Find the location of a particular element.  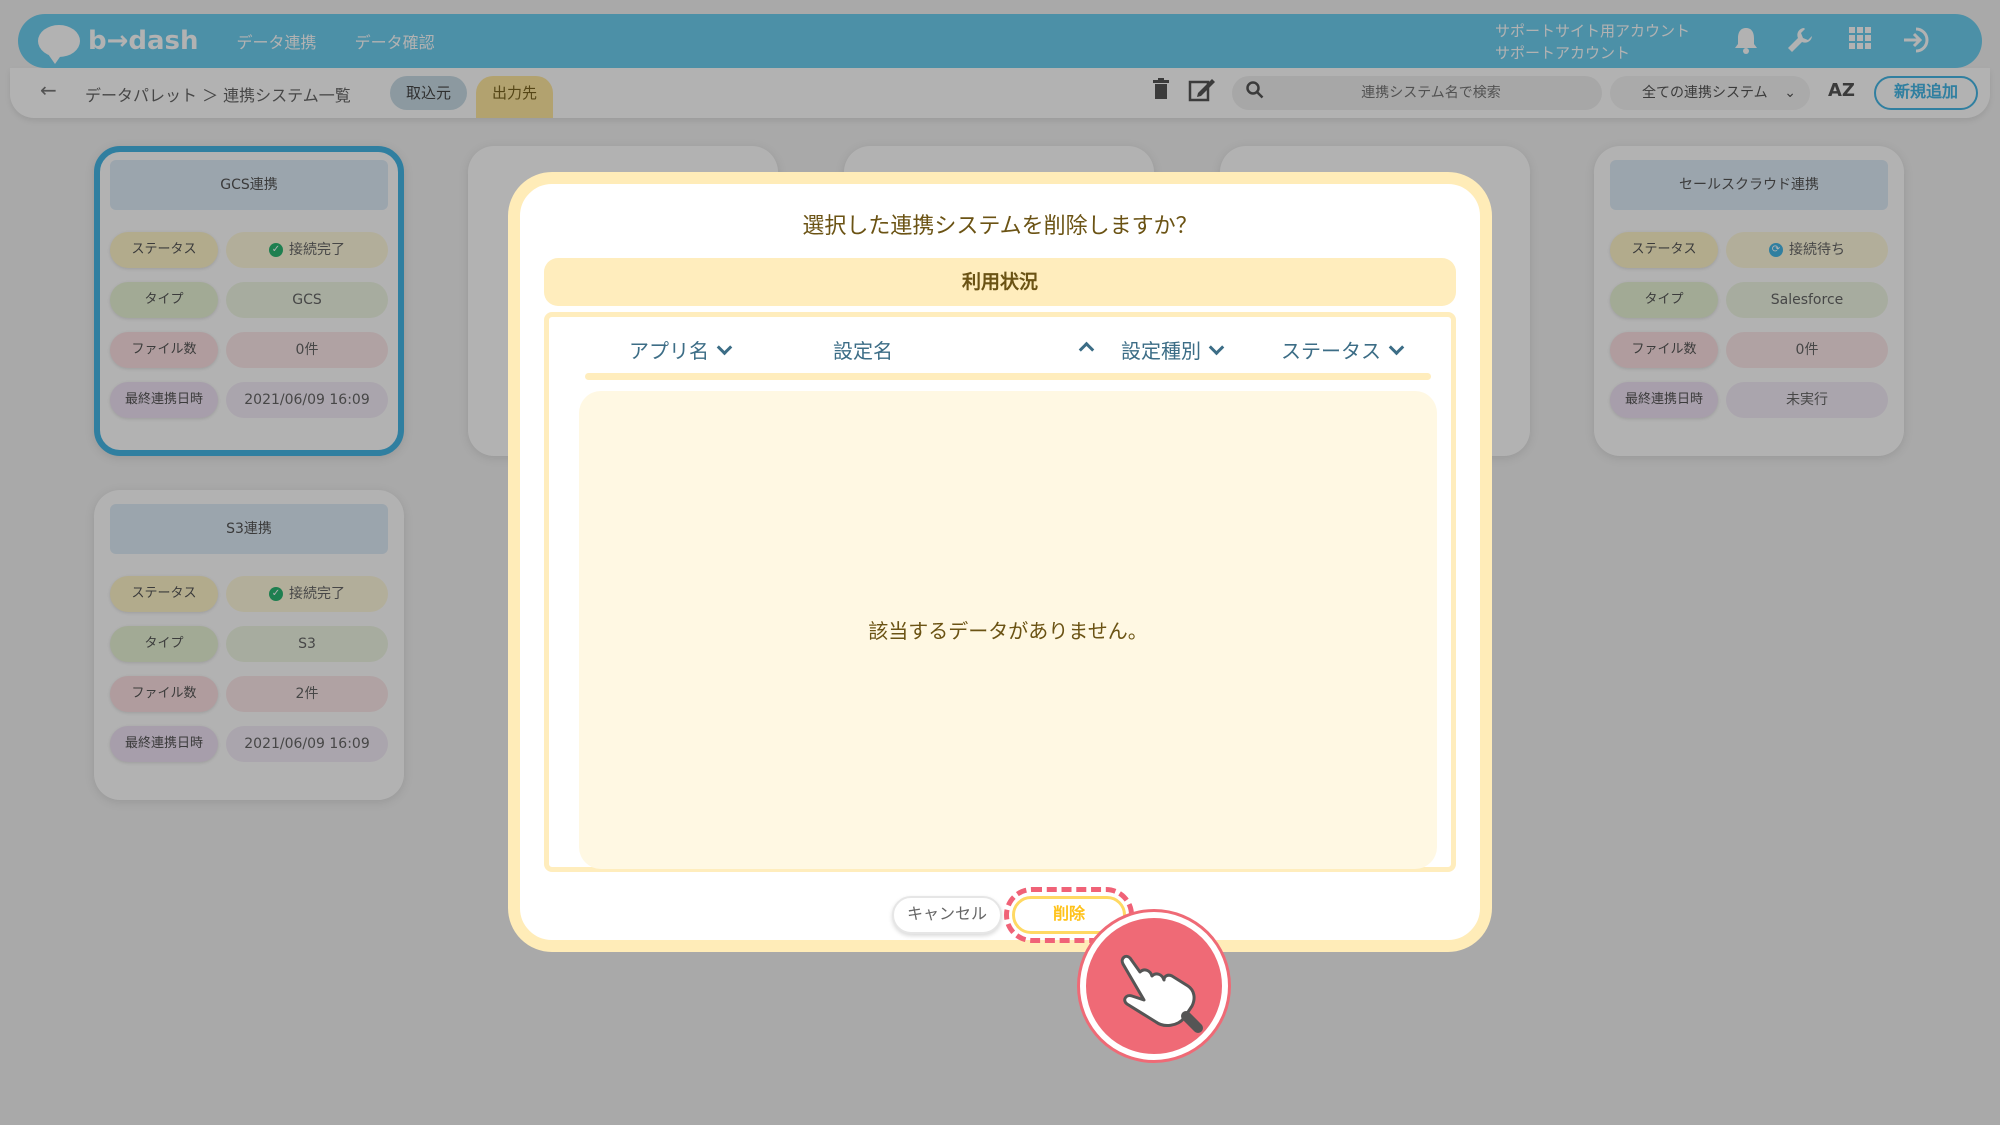

dialog-title: 選択した連携システムを削除しますか？ is located at coordinates (1000, 226).